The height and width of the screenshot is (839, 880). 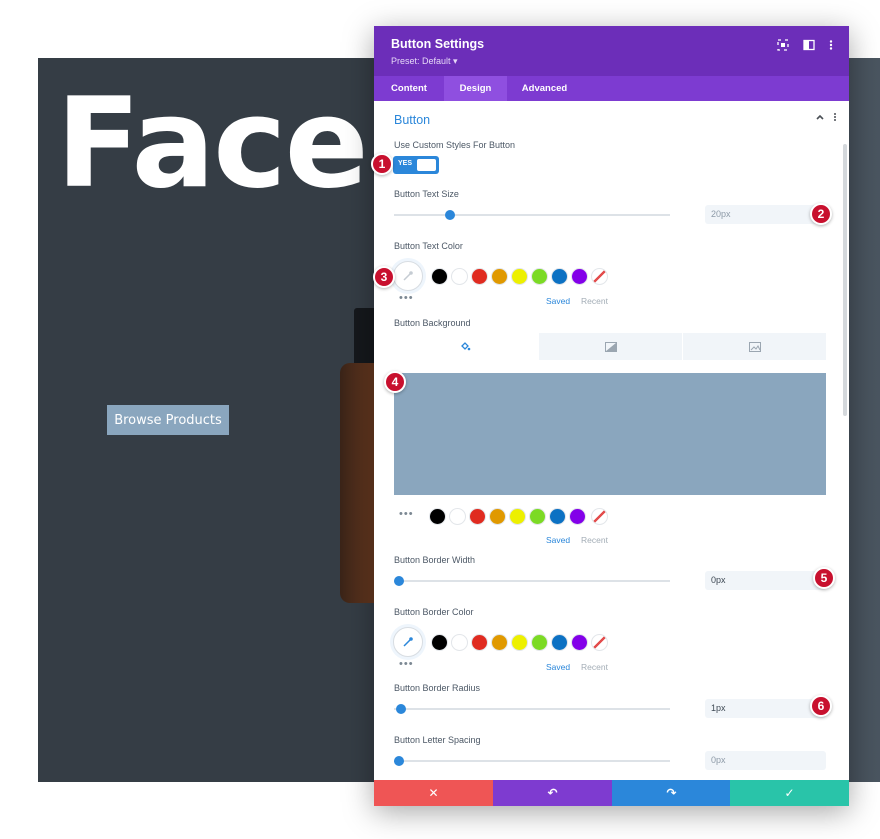 I want to click on bg-tab-gradient, so click(x=610, y=346).